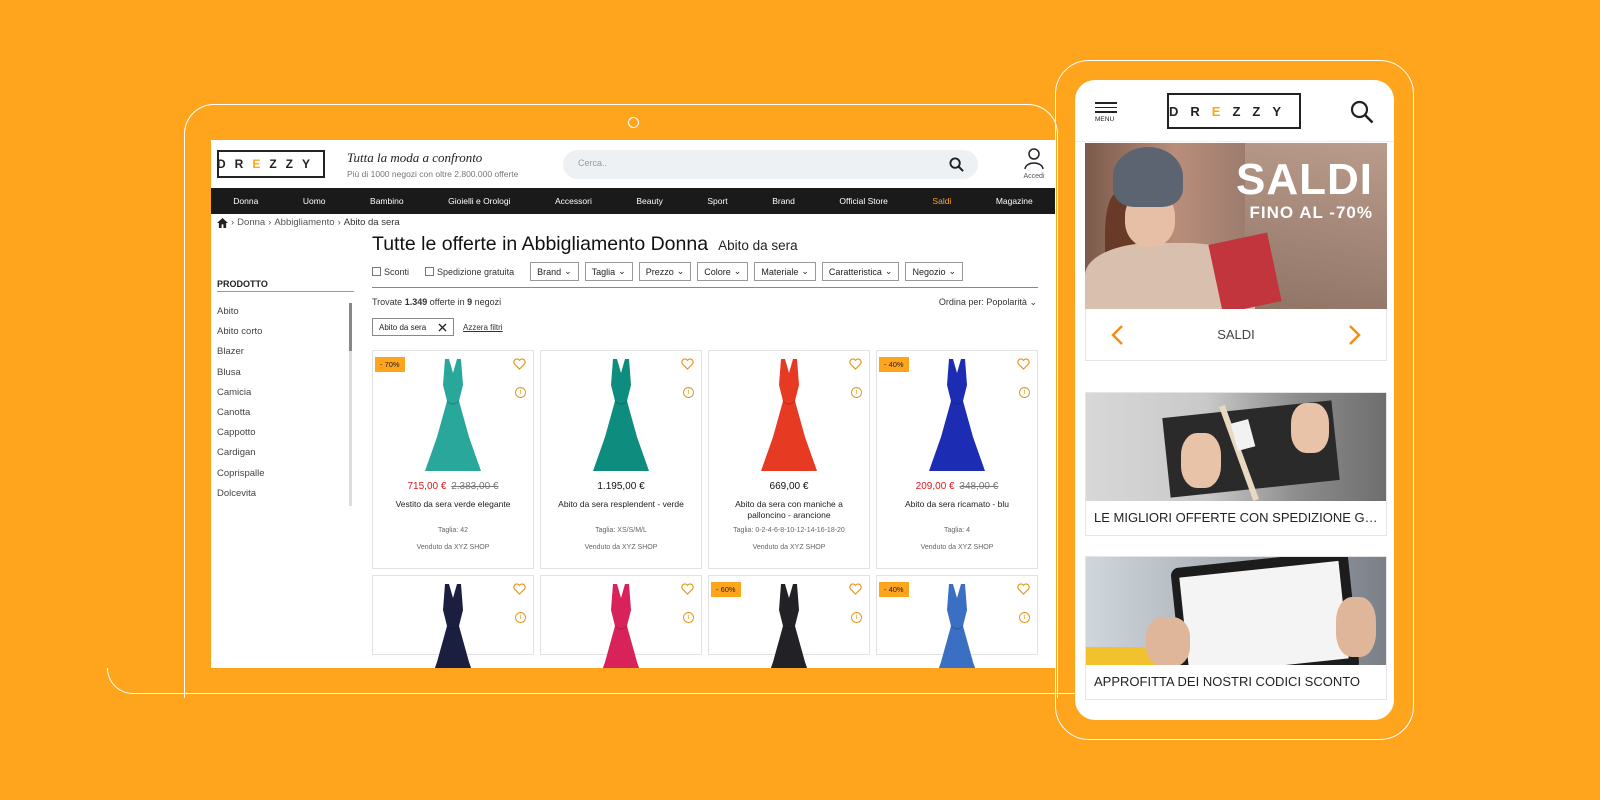  What do you see at coordinates (350, 404) in the screenshot?
I see `sidebar-scrollbar` at bounding box center [350, 404].